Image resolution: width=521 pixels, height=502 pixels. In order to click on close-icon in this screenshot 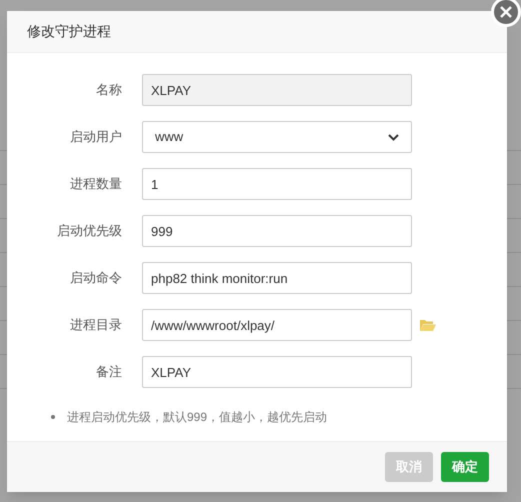, I will do `click(506, 12)`.